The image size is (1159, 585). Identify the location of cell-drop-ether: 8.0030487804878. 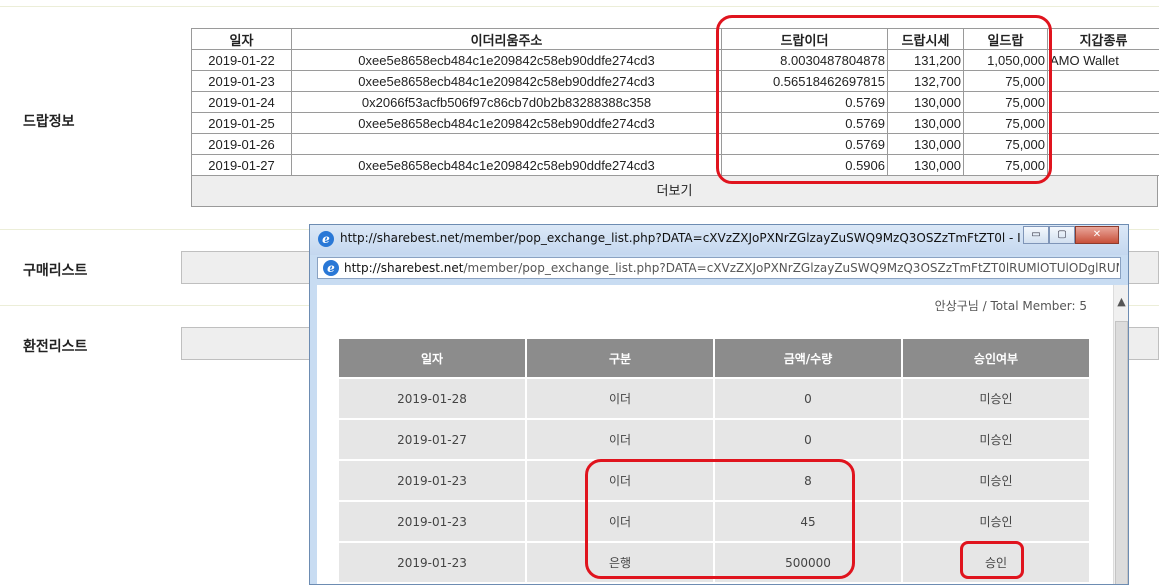
(804, 60).